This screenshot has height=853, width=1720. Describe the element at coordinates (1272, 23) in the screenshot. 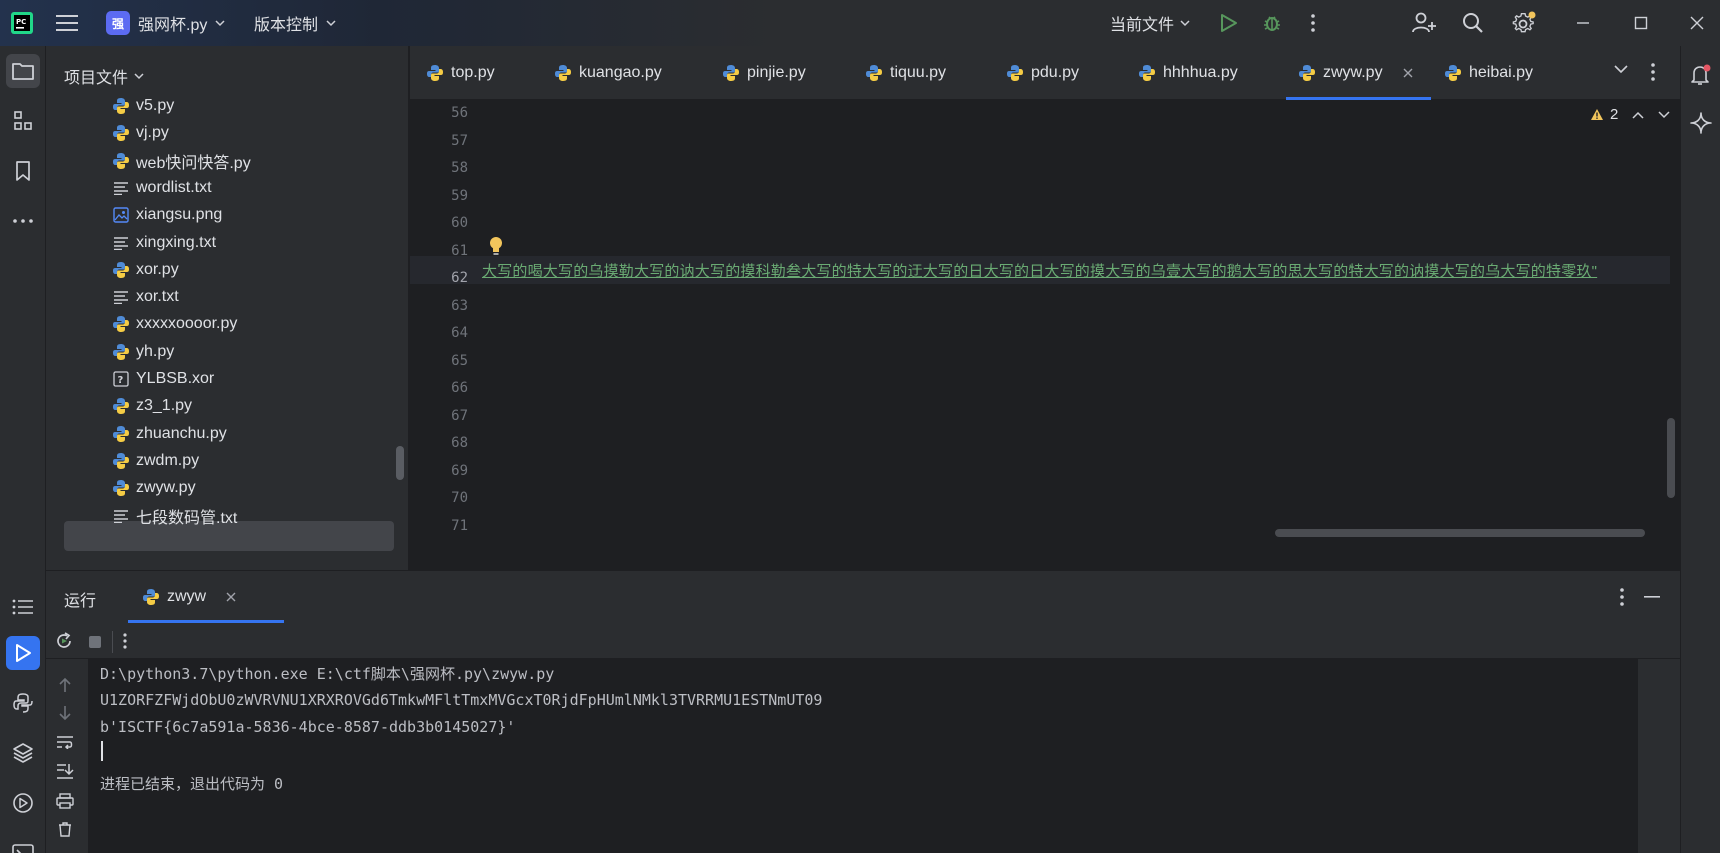

I see `debug-icon` at that location.